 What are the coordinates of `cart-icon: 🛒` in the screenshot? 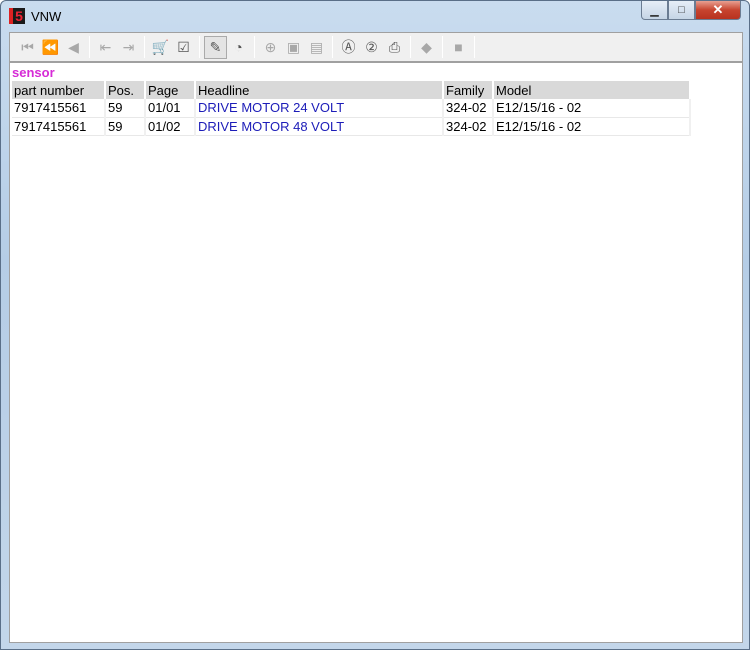 It's located at (160, 47).